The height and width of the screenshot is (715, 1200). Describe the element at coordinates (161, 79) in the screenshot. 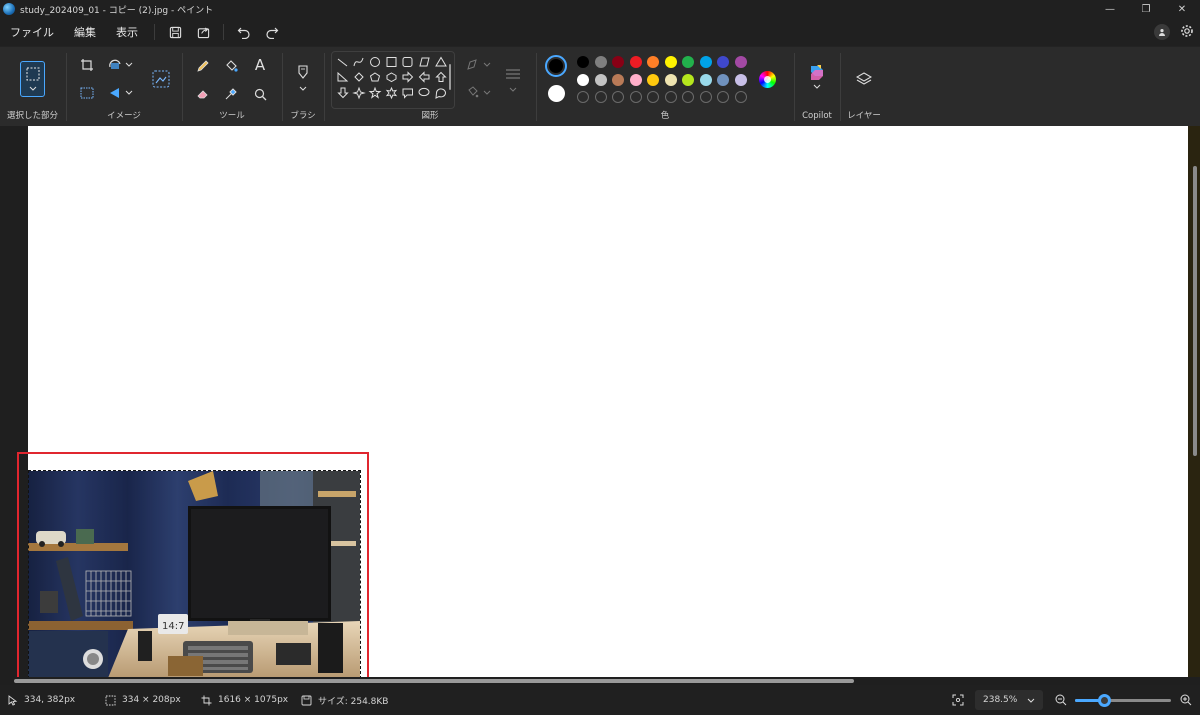

I see `remove-background-icon` at that location.